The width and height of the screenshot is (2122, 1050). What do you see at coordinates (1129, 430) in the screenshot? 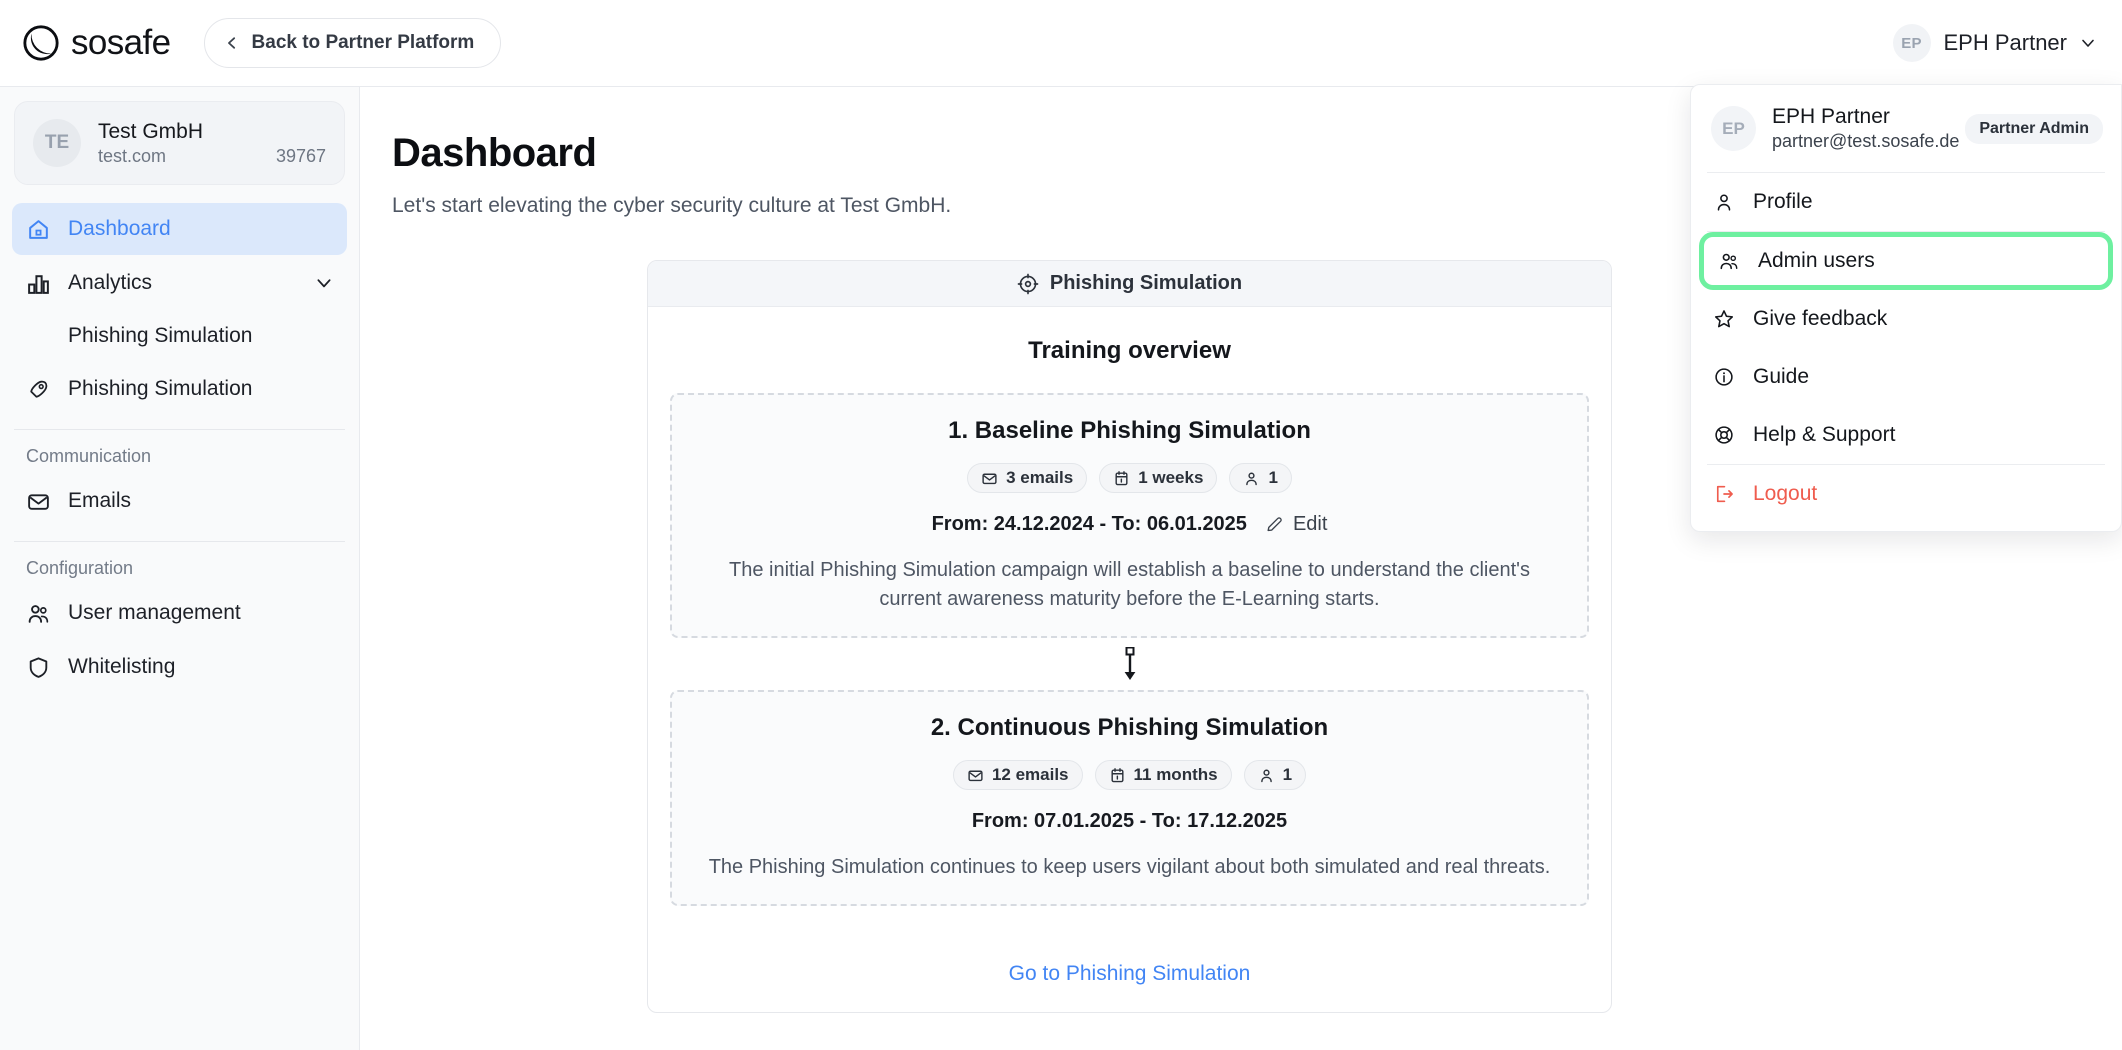
I see `campaign-title: 1. Baseline Phishing Simulation` at bounding box center [1129, 430].